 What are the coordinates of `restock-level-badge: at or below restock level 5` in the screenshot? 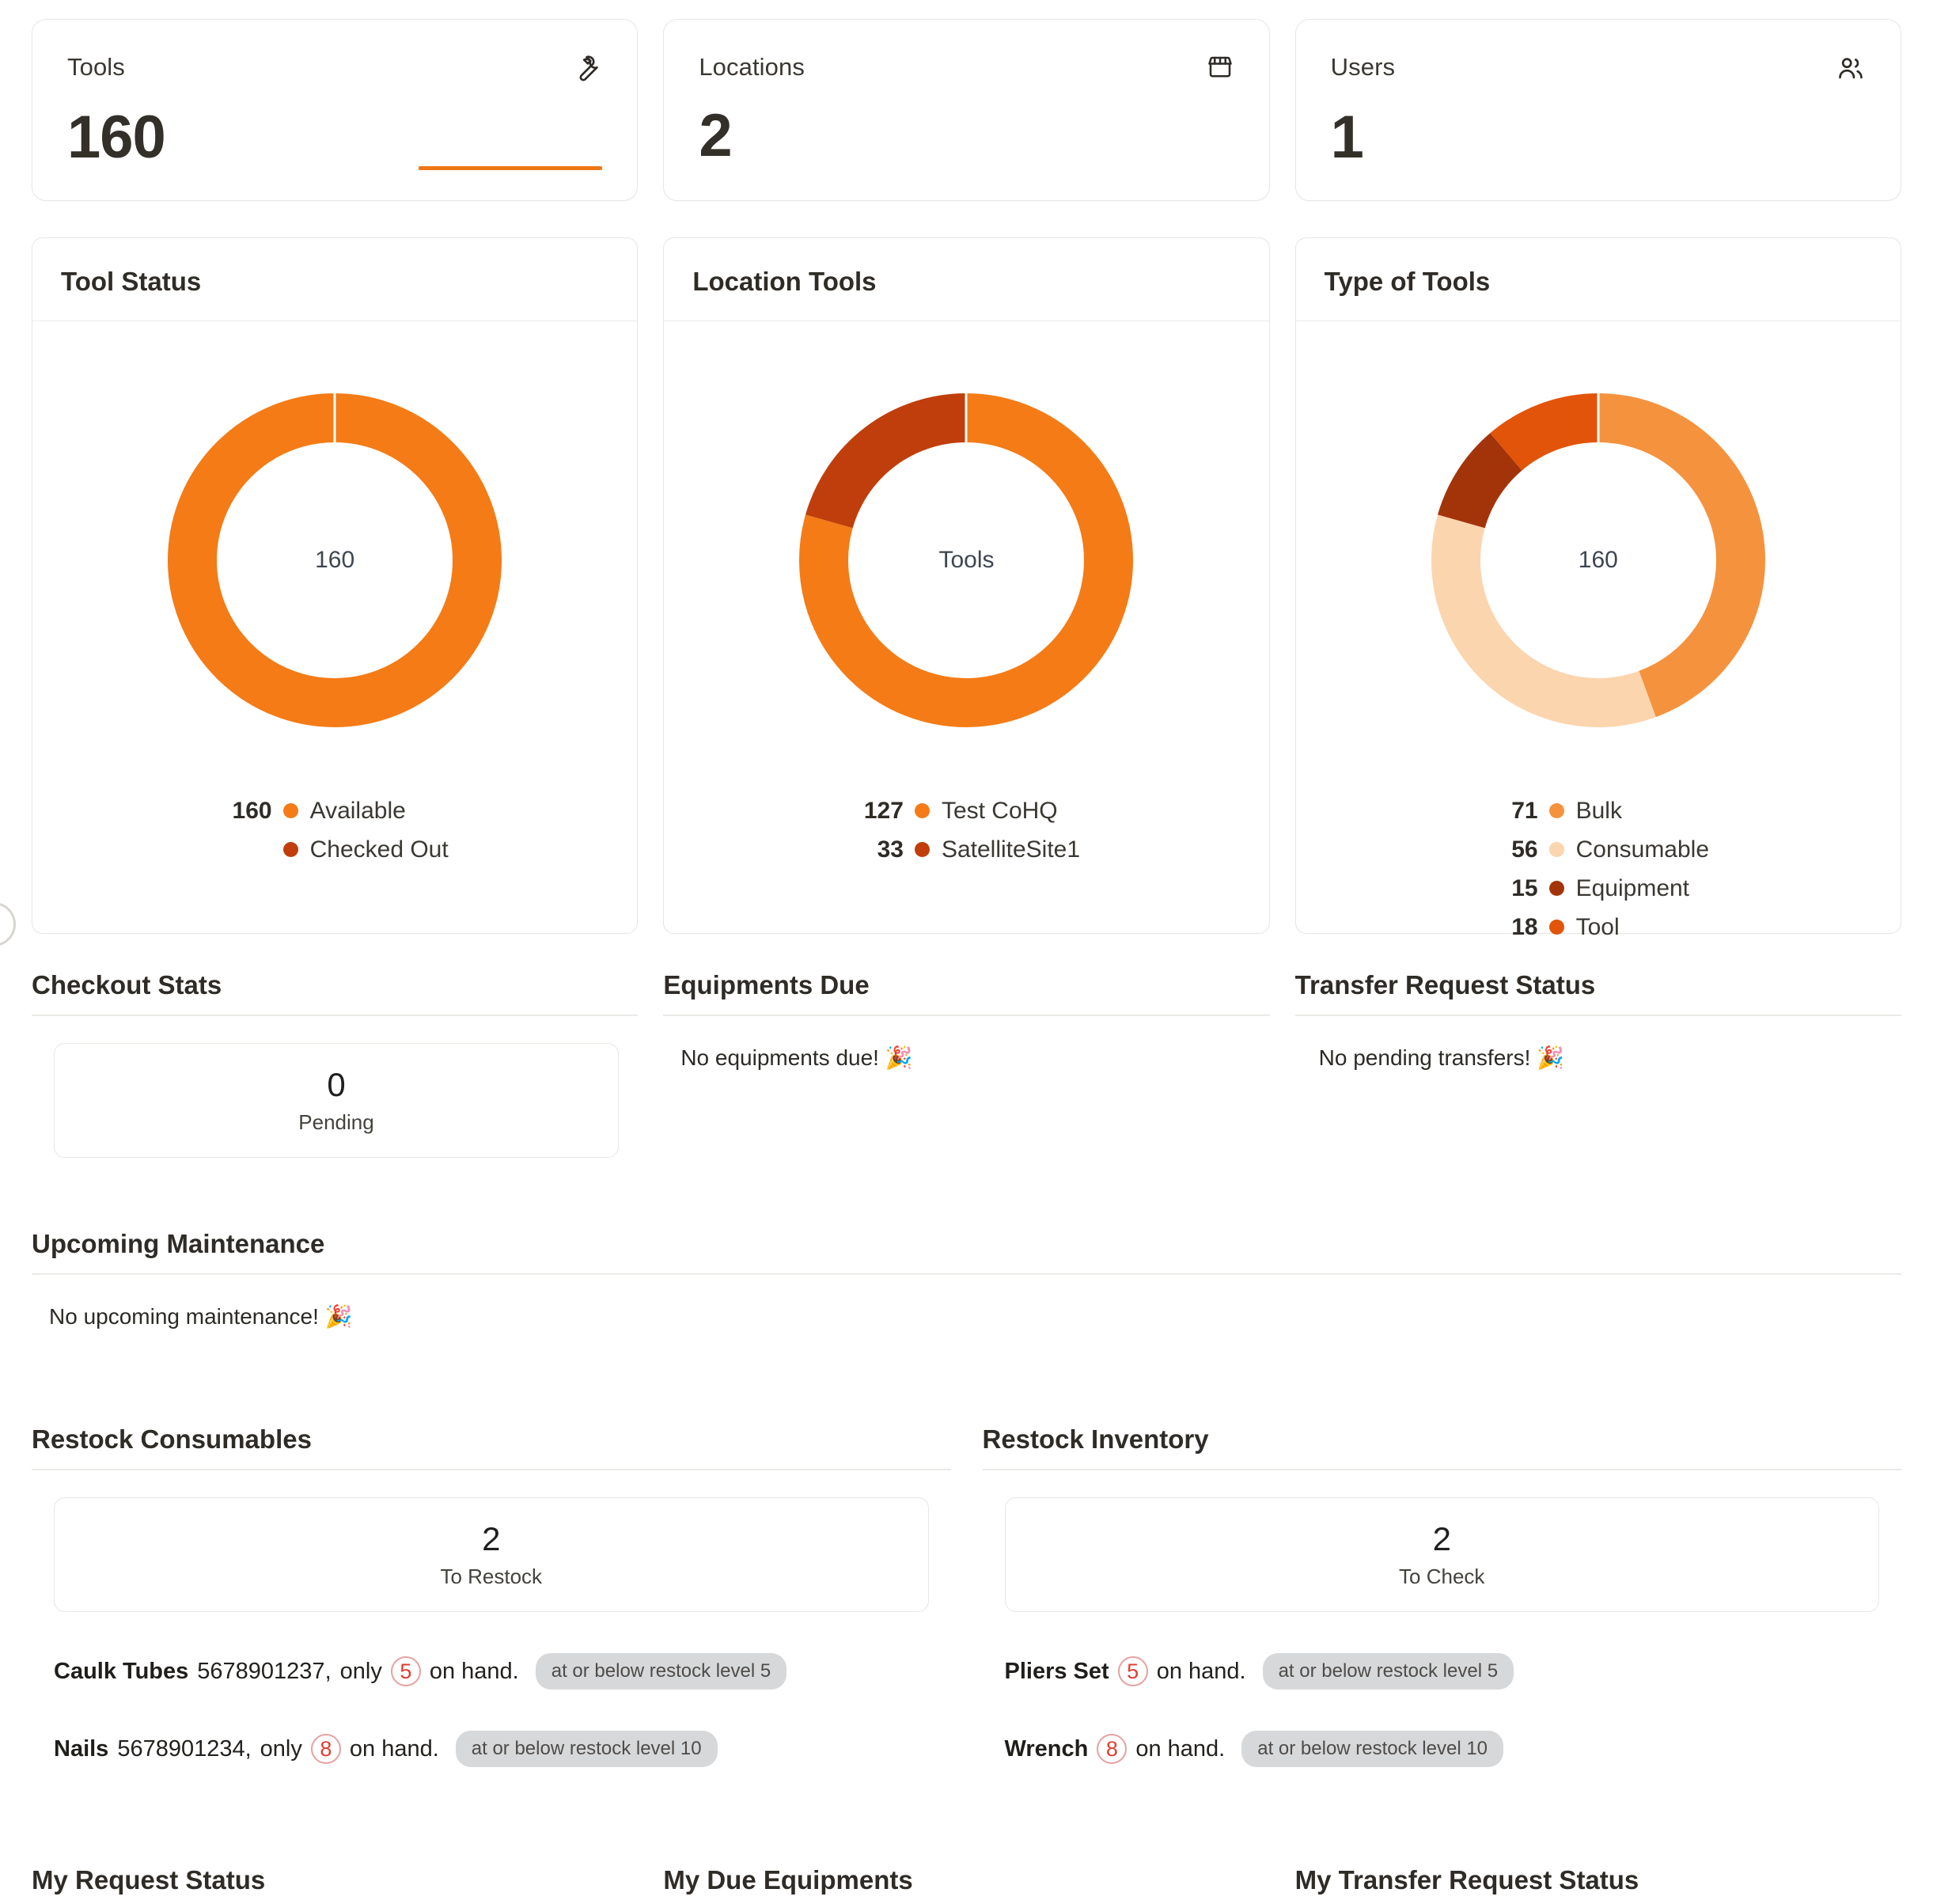 It's located at (661, 1671).